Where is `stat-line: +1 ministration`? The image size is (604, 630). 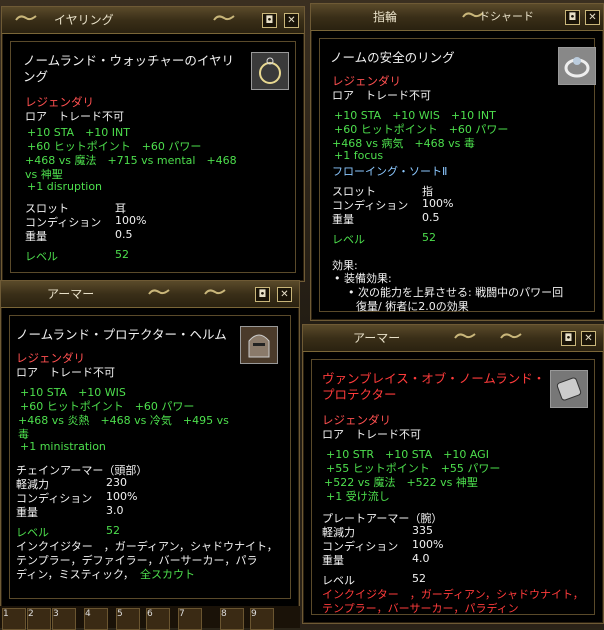 stat-line: +1 ministration is located at coordinates (63, 446).